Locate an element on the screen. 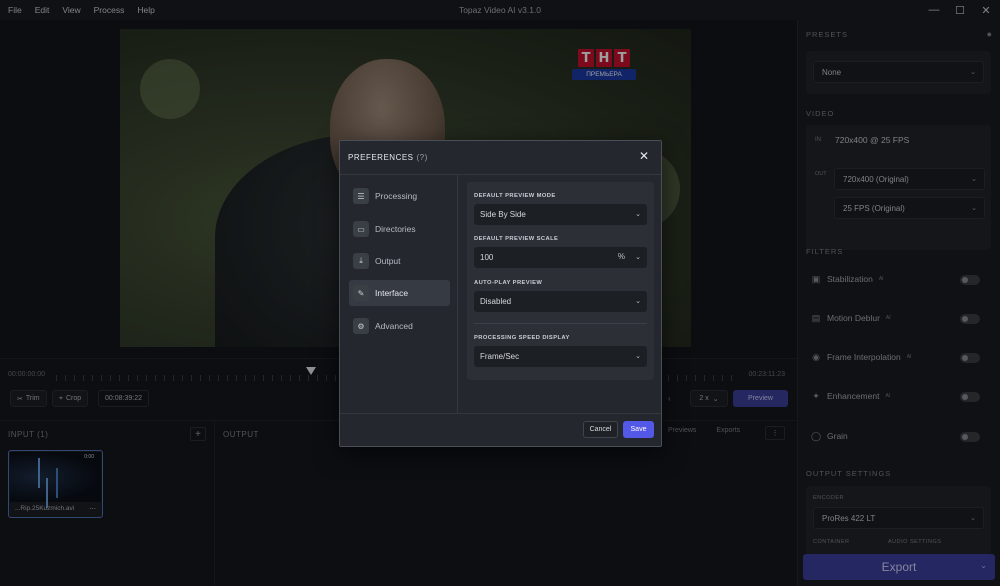 This screenshot has height=586, width=1000. nav-label: Processing is located at coordinates (396, 196).